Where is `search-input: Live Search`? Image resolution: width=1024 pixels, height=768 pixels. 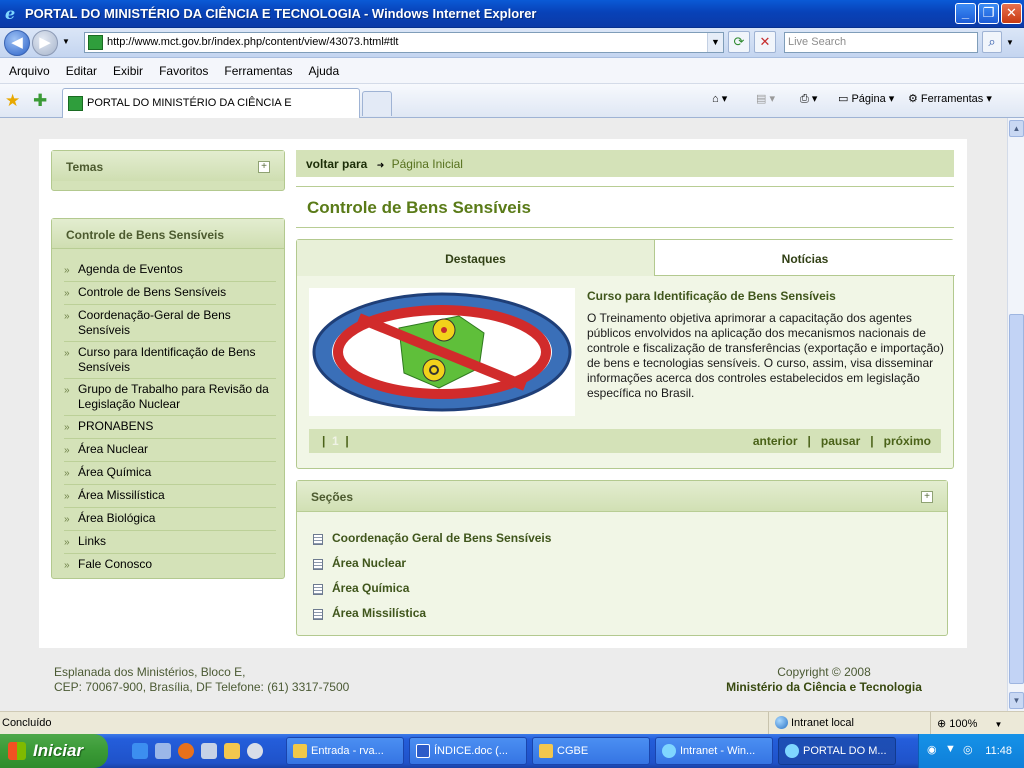 search-input: Live Search is located at coordinates (881, 42).